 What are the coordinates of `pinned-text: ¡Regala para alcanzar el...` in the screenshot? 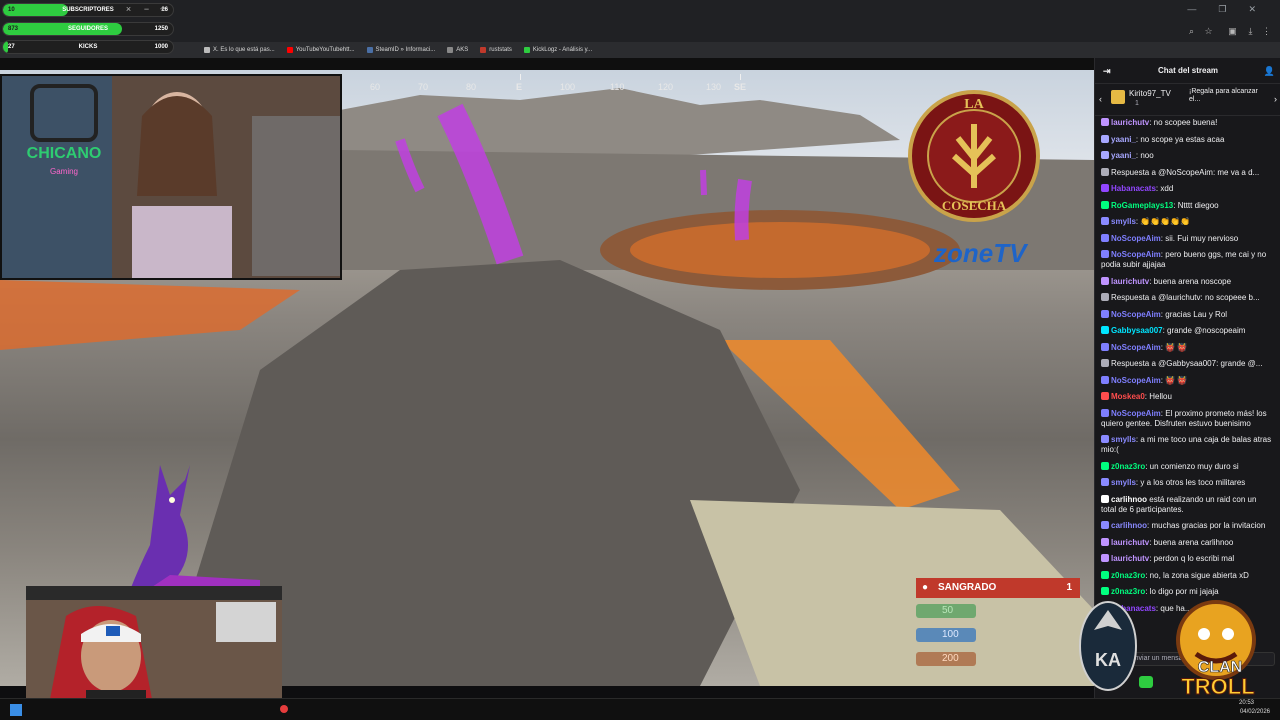 It's located at (1223, 95).